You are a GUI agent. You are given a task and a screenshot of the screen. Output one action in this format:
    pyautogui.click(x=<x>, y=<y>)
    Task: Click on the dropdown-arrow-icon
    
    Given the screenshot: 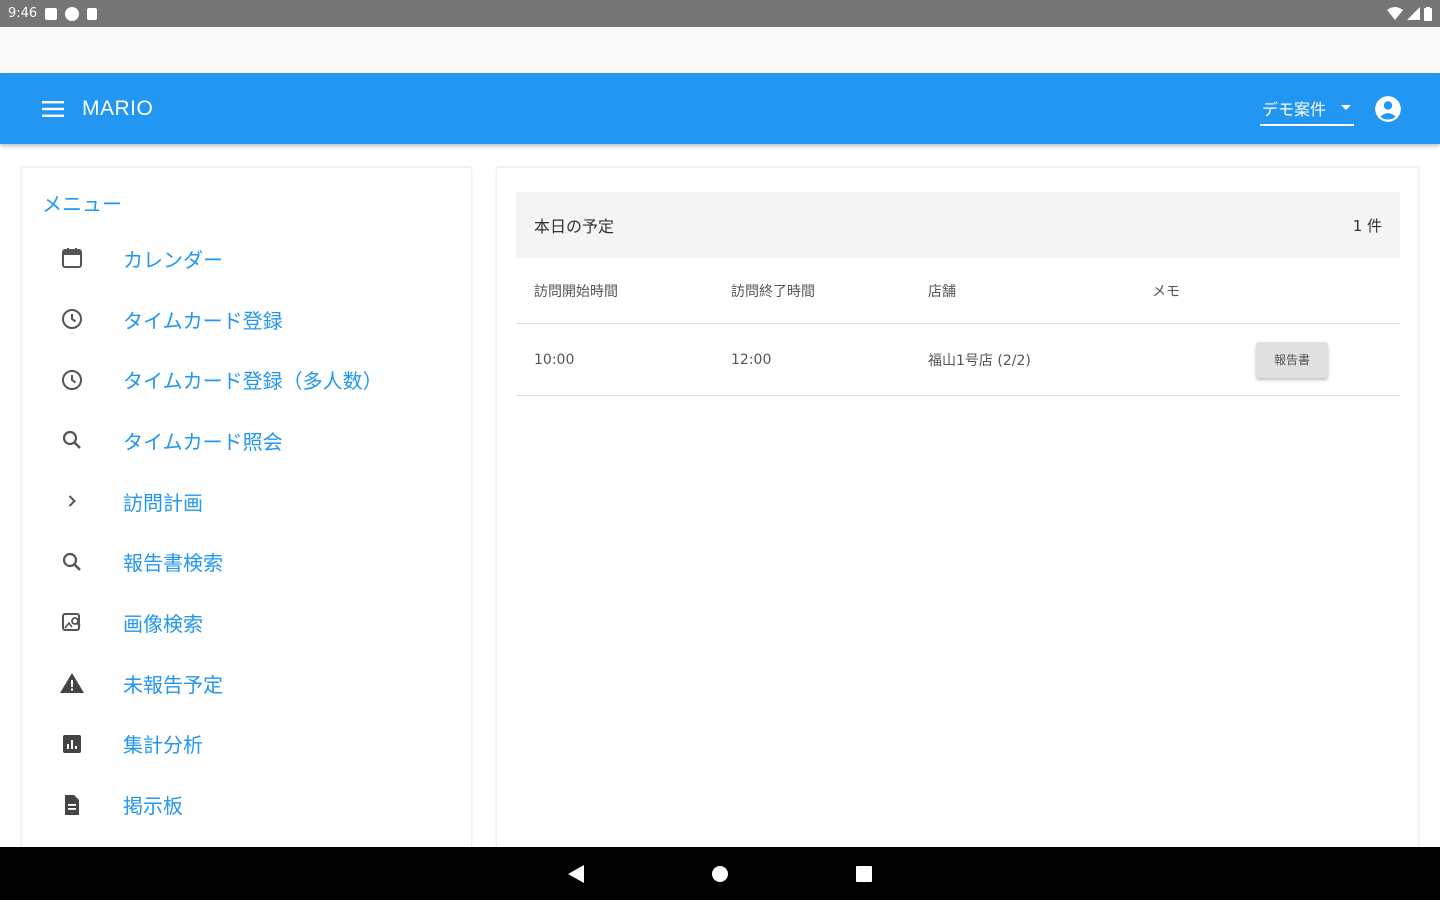 What is the action you would take?
    pyautogui.click(x=1346, y=107)
    